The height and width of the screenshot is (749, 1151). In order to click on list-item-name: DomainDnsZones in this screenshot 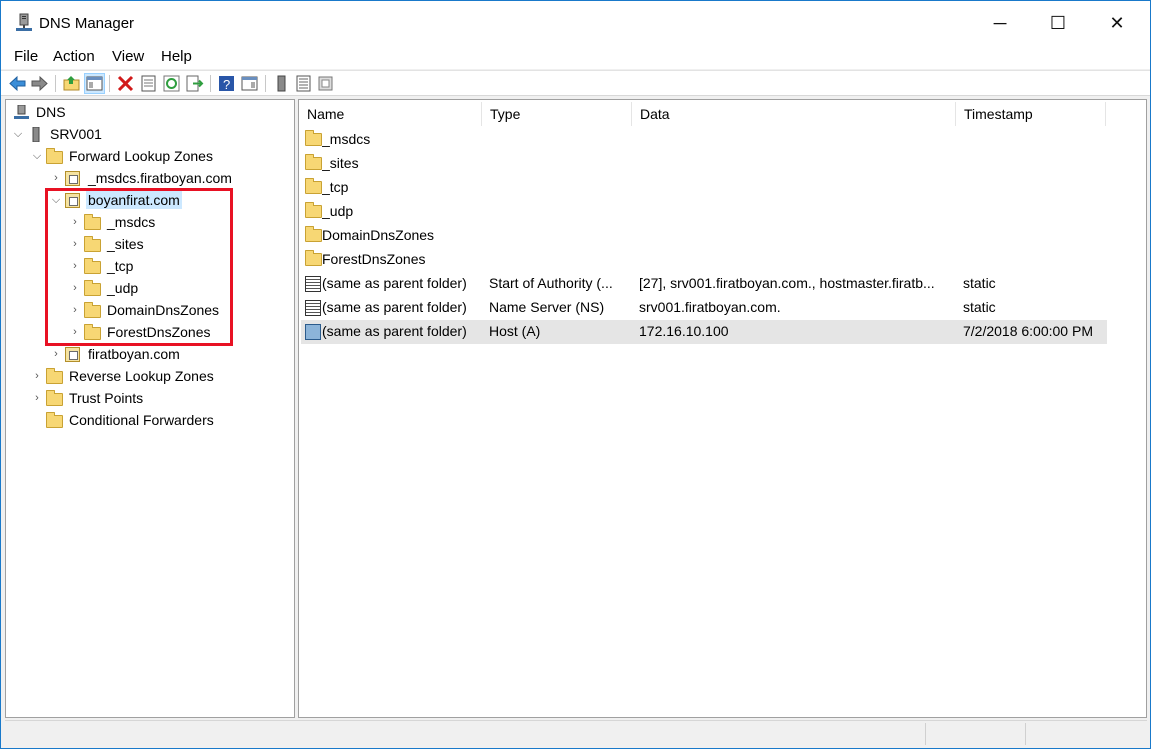, I will do `click(378, 235)`.